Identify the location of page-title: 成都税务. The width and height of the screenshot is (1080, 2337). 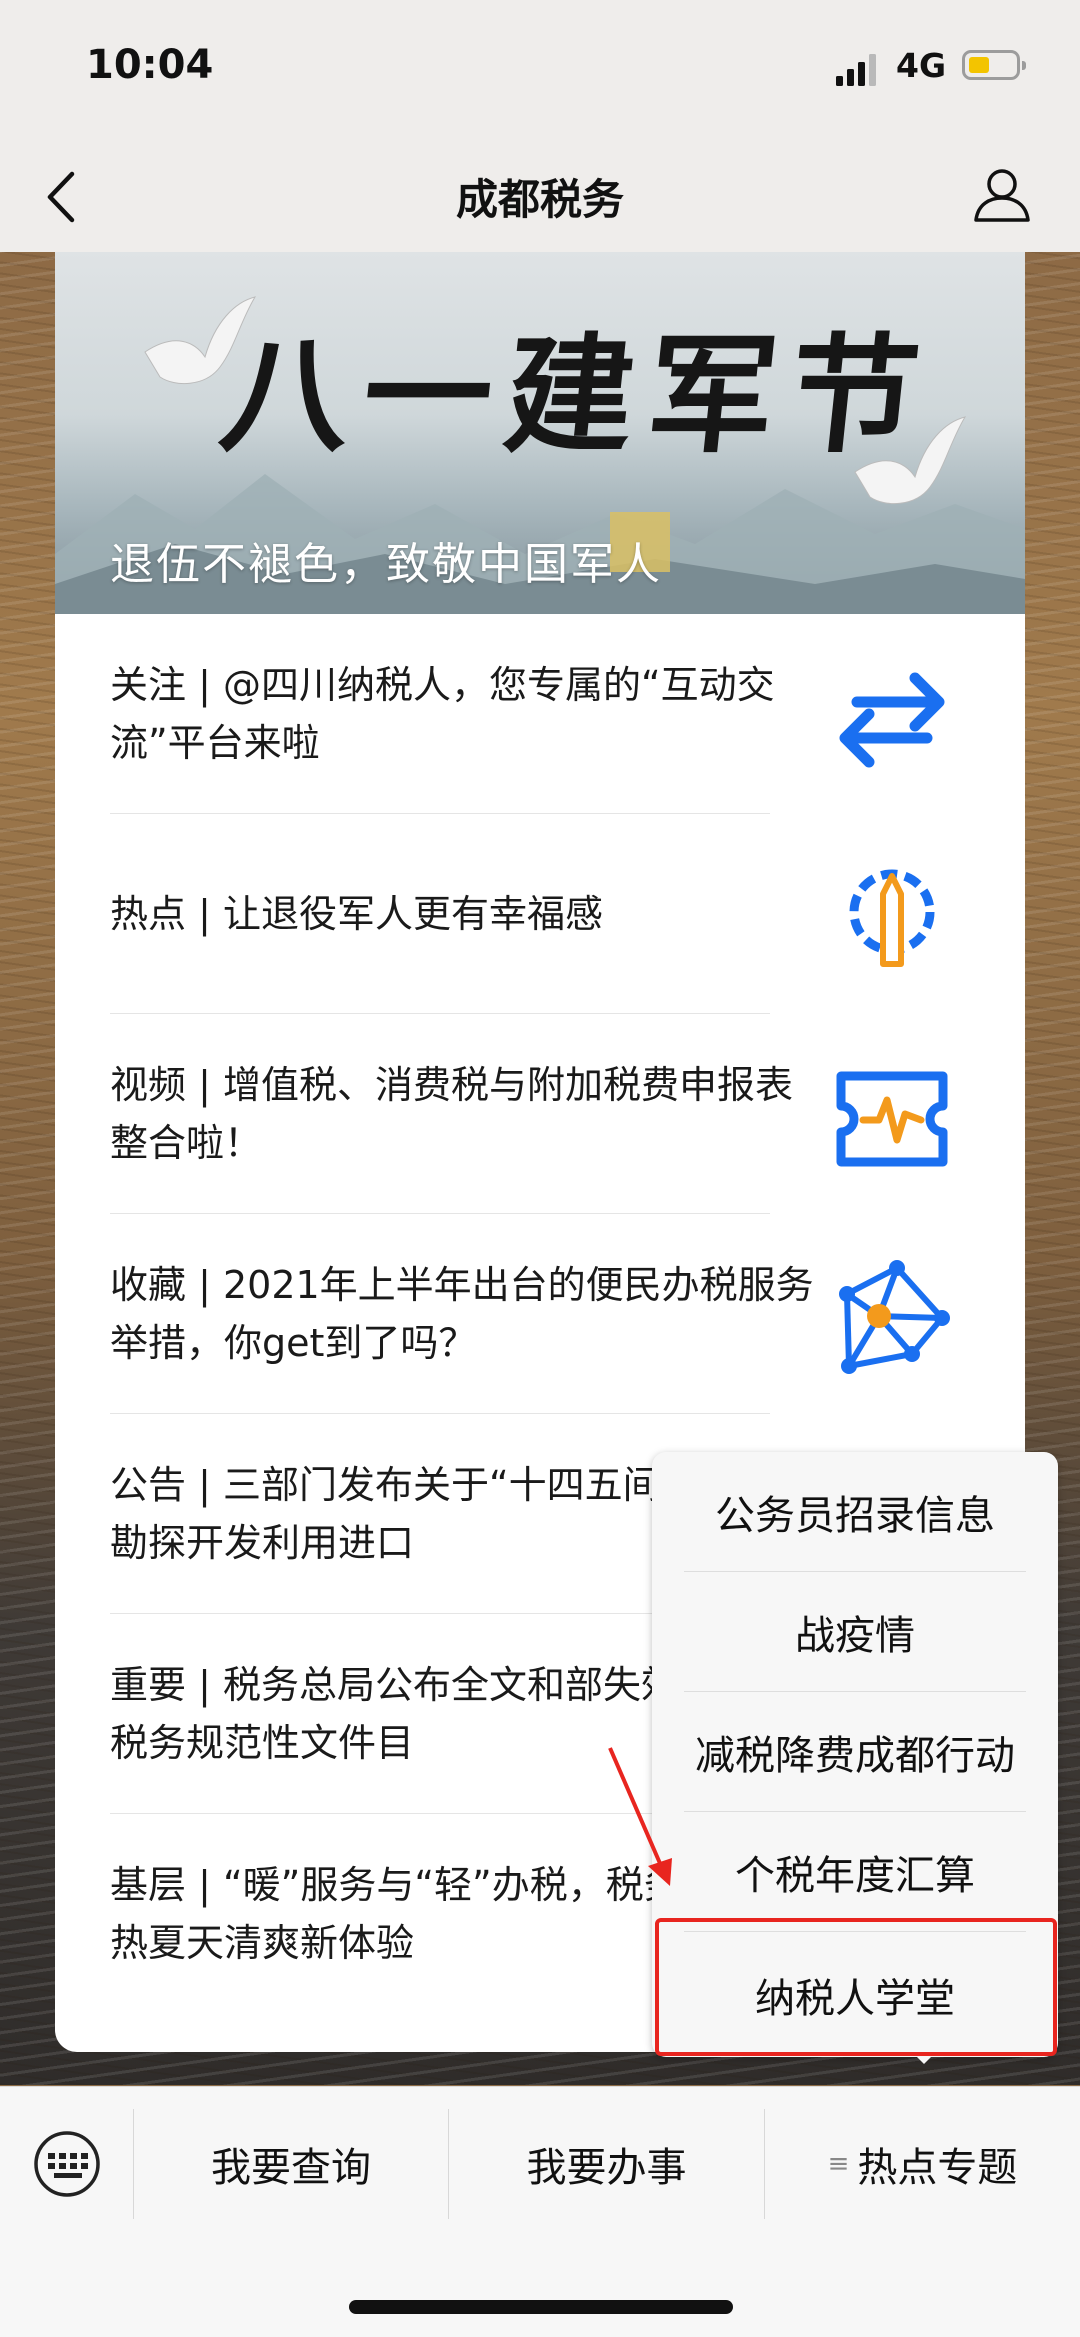
(539, 199).